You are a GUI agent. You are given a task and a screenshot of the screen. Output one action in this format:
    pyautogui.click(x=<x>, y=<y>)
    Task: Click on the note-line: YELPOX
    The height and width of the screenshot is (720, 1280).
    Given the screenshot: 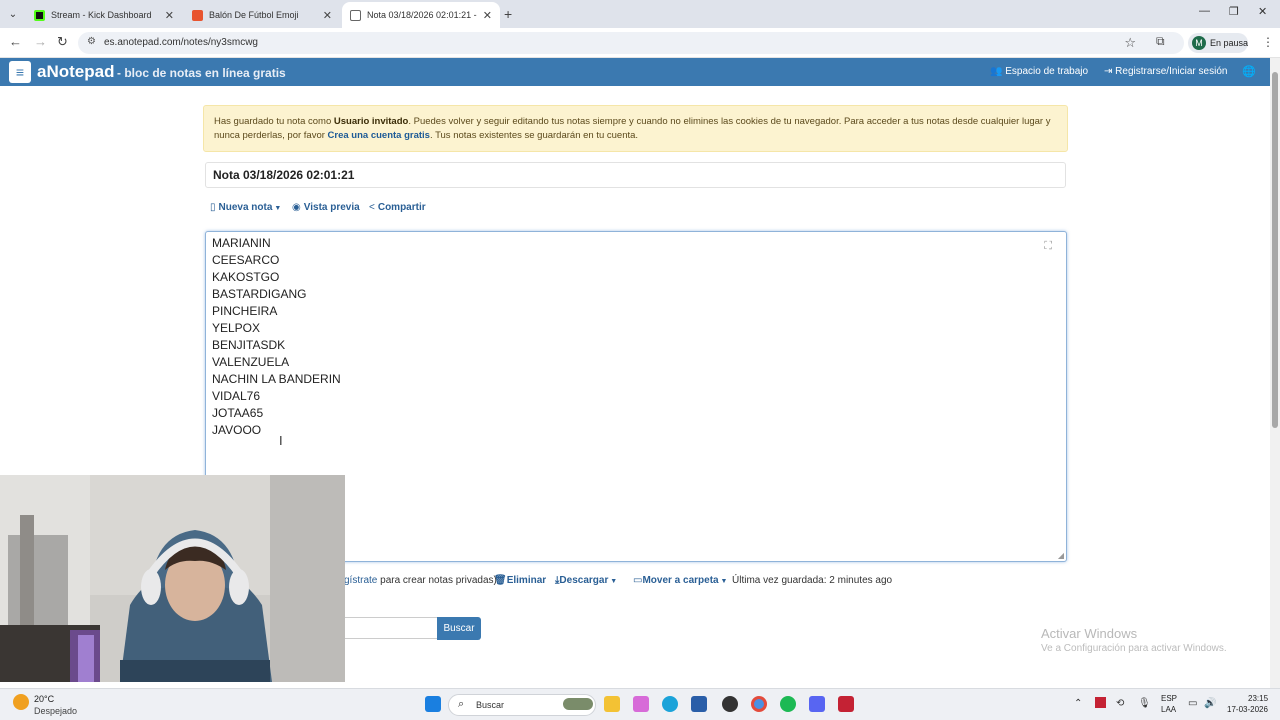 What is the action you would take?
    pyautogui.click(x=236, y=328)
    